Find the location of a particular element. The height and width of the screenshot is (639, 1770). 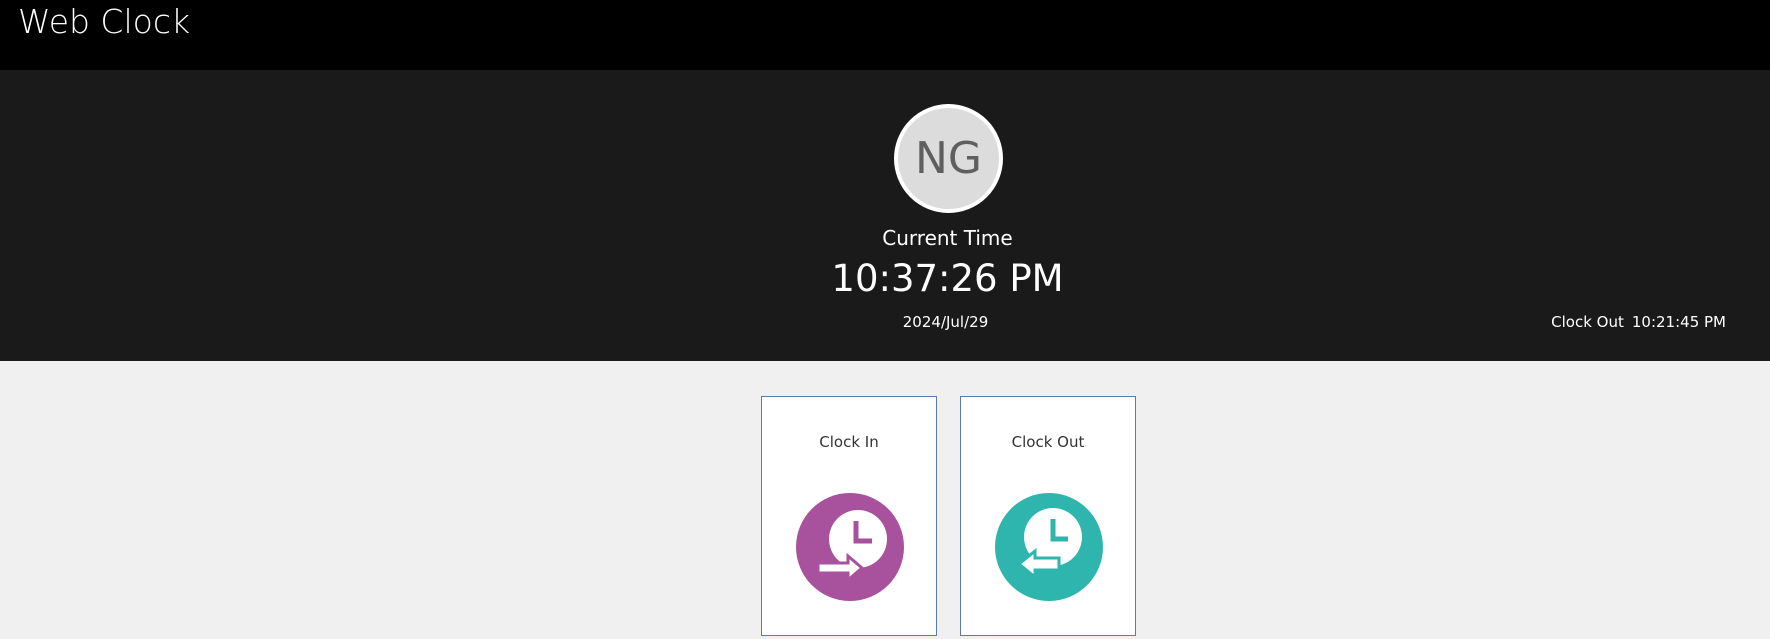

avatar-initials: NG is located at coordinates (948, 158).